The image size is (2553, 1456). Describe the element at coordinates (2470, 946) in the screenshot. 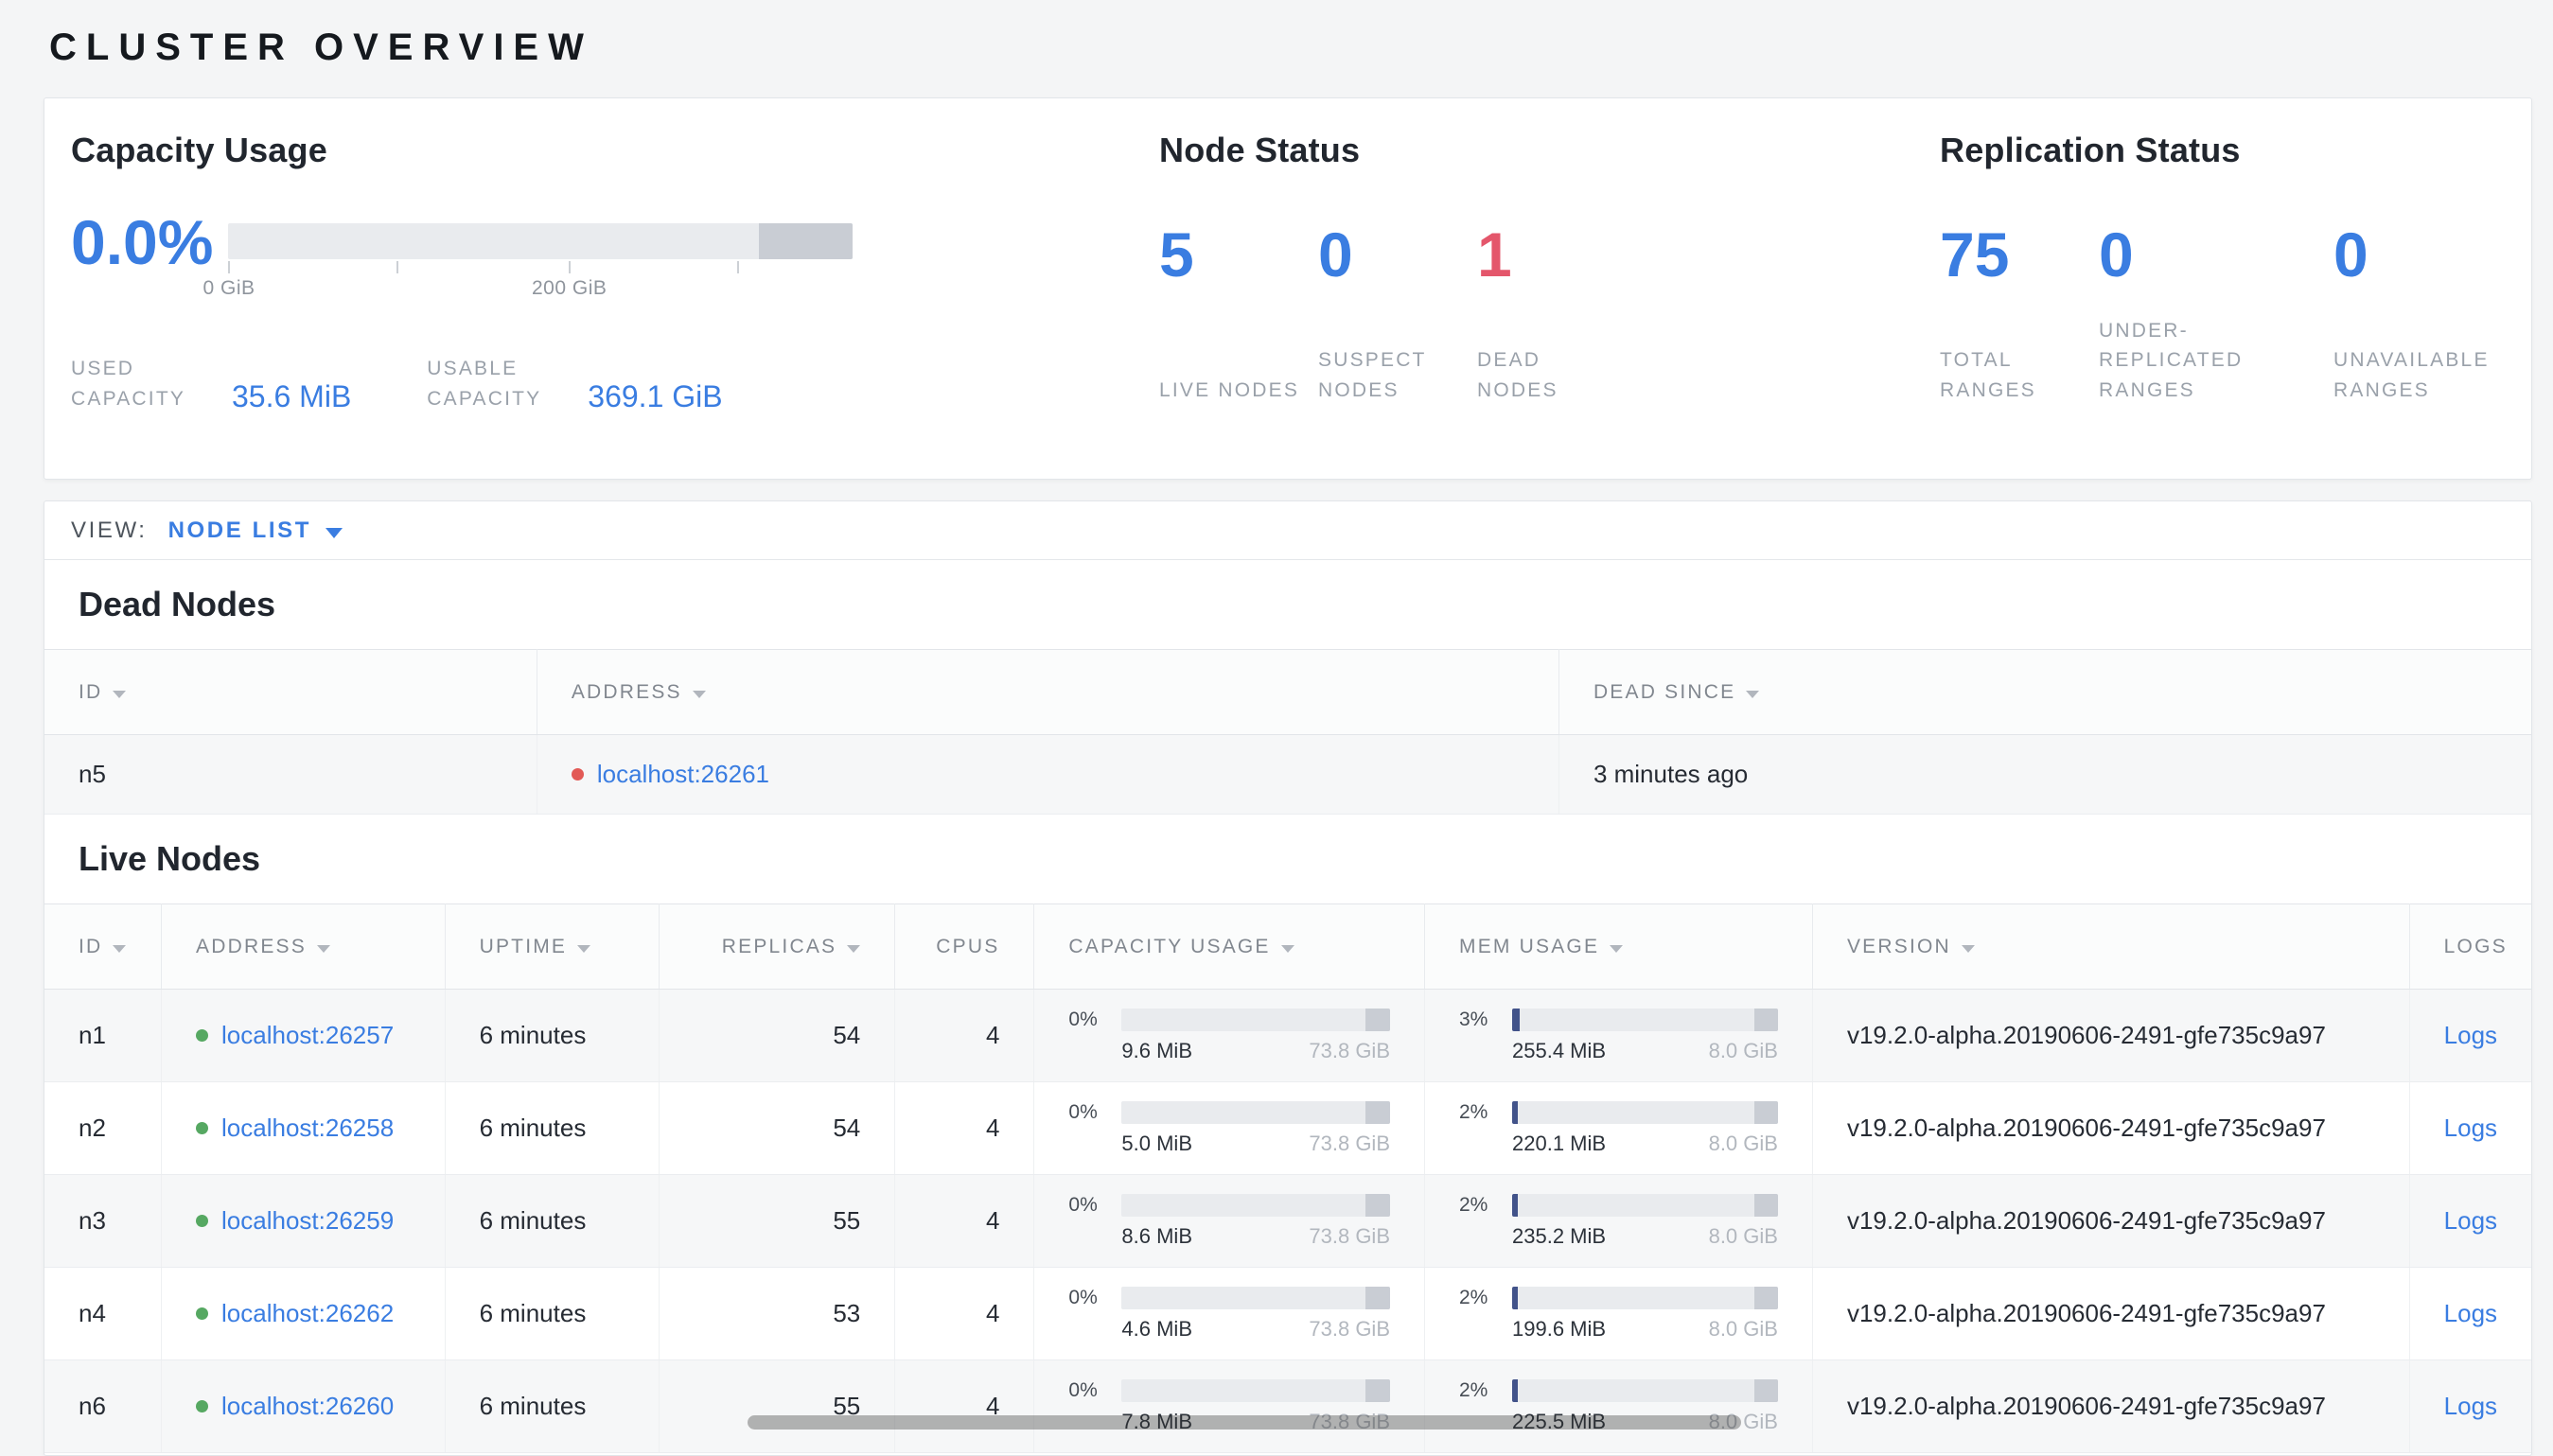

I see `column-header-logs: LOGS` at that location.